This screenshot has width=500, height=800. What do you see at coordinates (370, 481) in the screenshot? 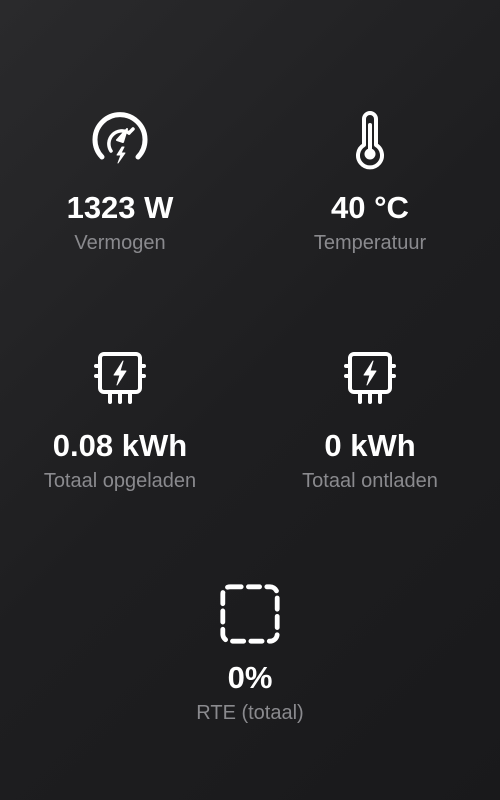
I see `total-discharged-label: Totaal ontladen` at bounding box center [370, 481].